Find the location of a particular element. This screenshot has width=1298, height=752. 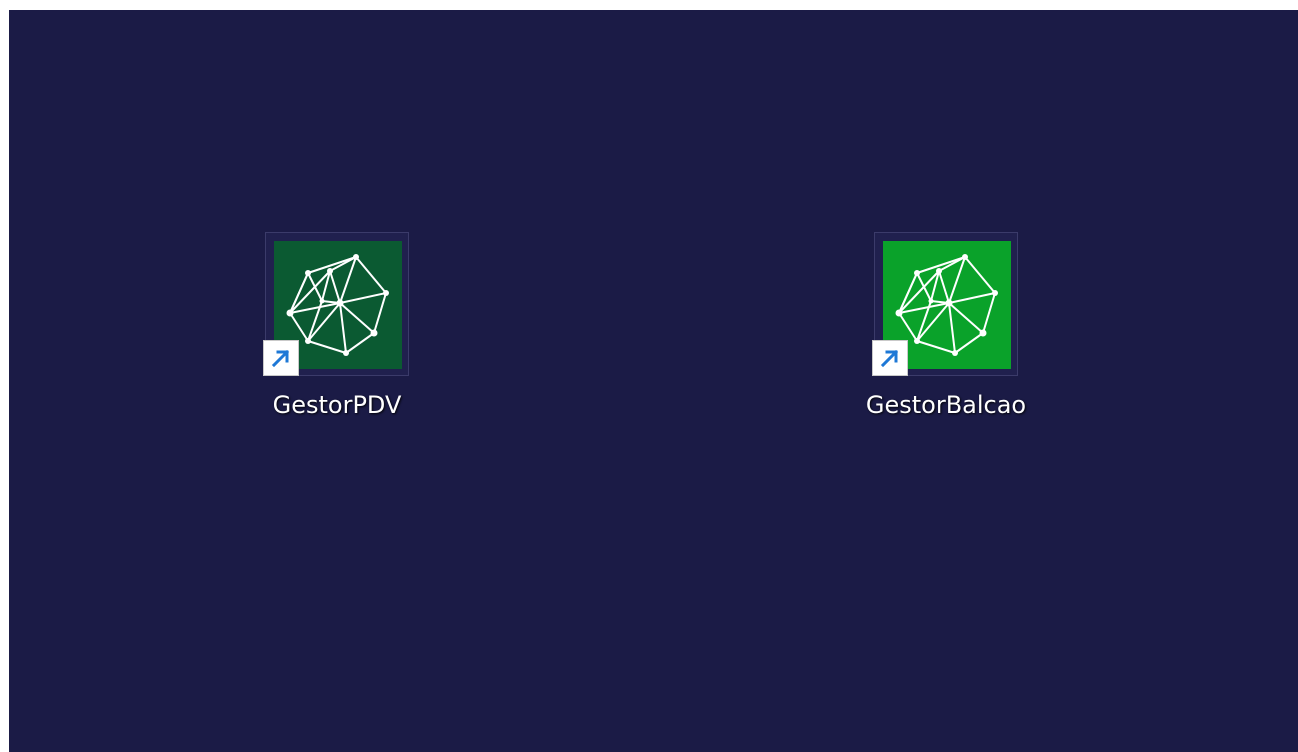

desktop-shortcut-gestorpdv: GestorPDV is located at coordinates (337, 332).